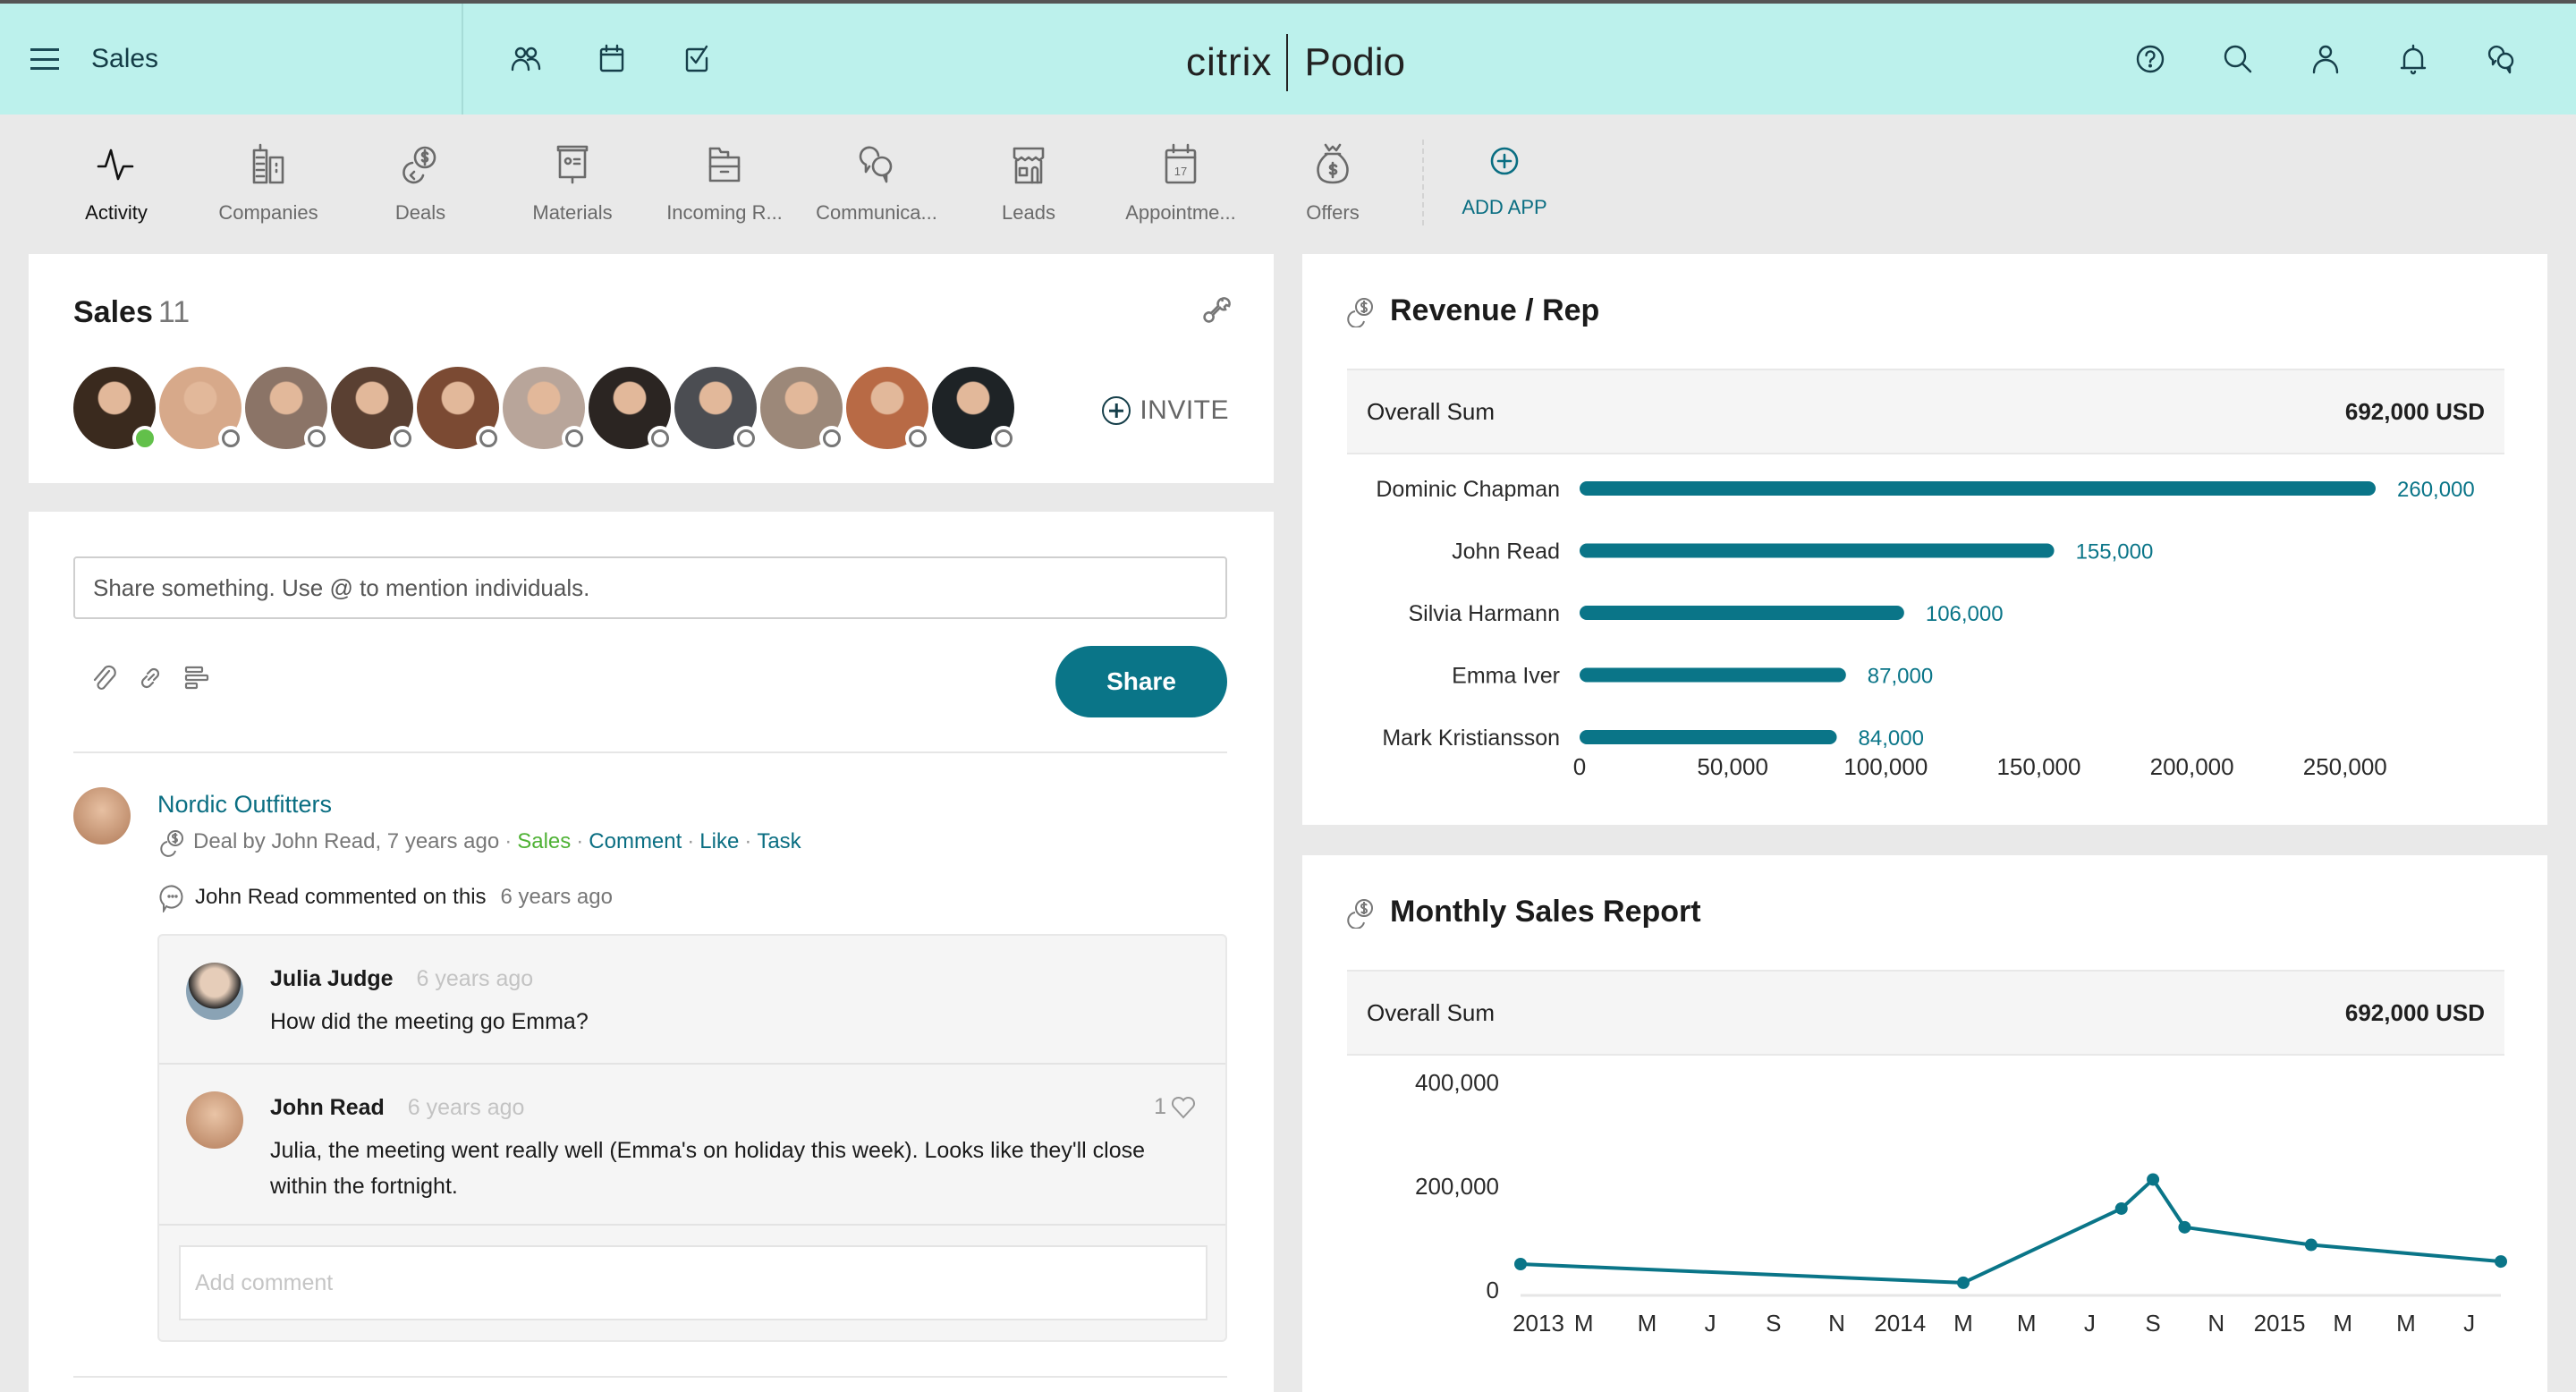 Image resolution: width=2576 pixels, height=1392 pixels. What do you see at coordinates (2561, 823) in the screenshot?
I see `scrollbar-track` at bounding box center [2561, 823].